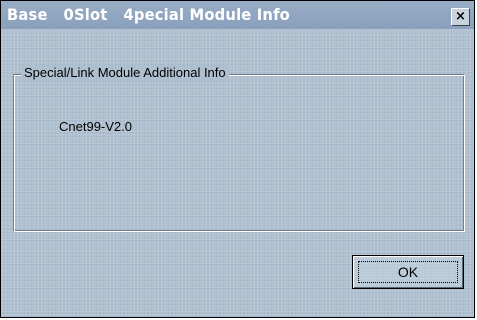 This screenshot has height=320, width=477. I want to click on title-bar: Base 0Slot 4pecial Module Info ×, so click(237, 15).